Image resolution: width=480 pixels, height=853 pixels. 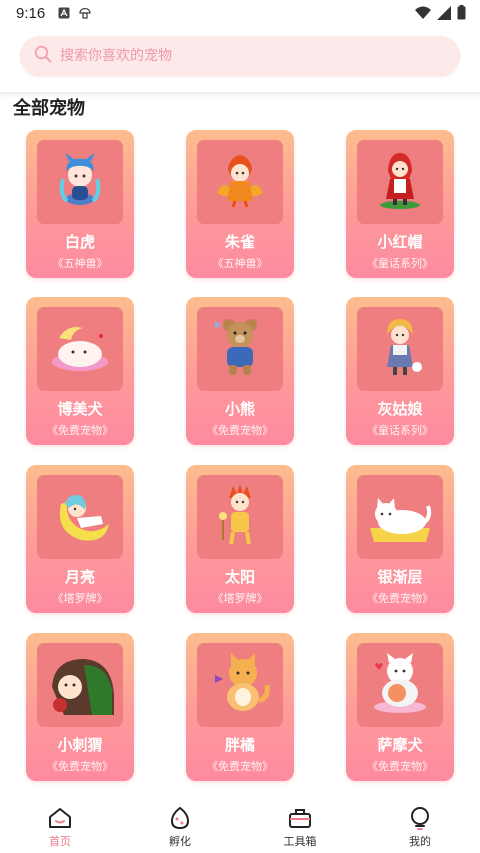 What do you see at coordinates (240, 13) in the screenshot?
I see `status-bar: 9:16` at bounding box center [240, 13].